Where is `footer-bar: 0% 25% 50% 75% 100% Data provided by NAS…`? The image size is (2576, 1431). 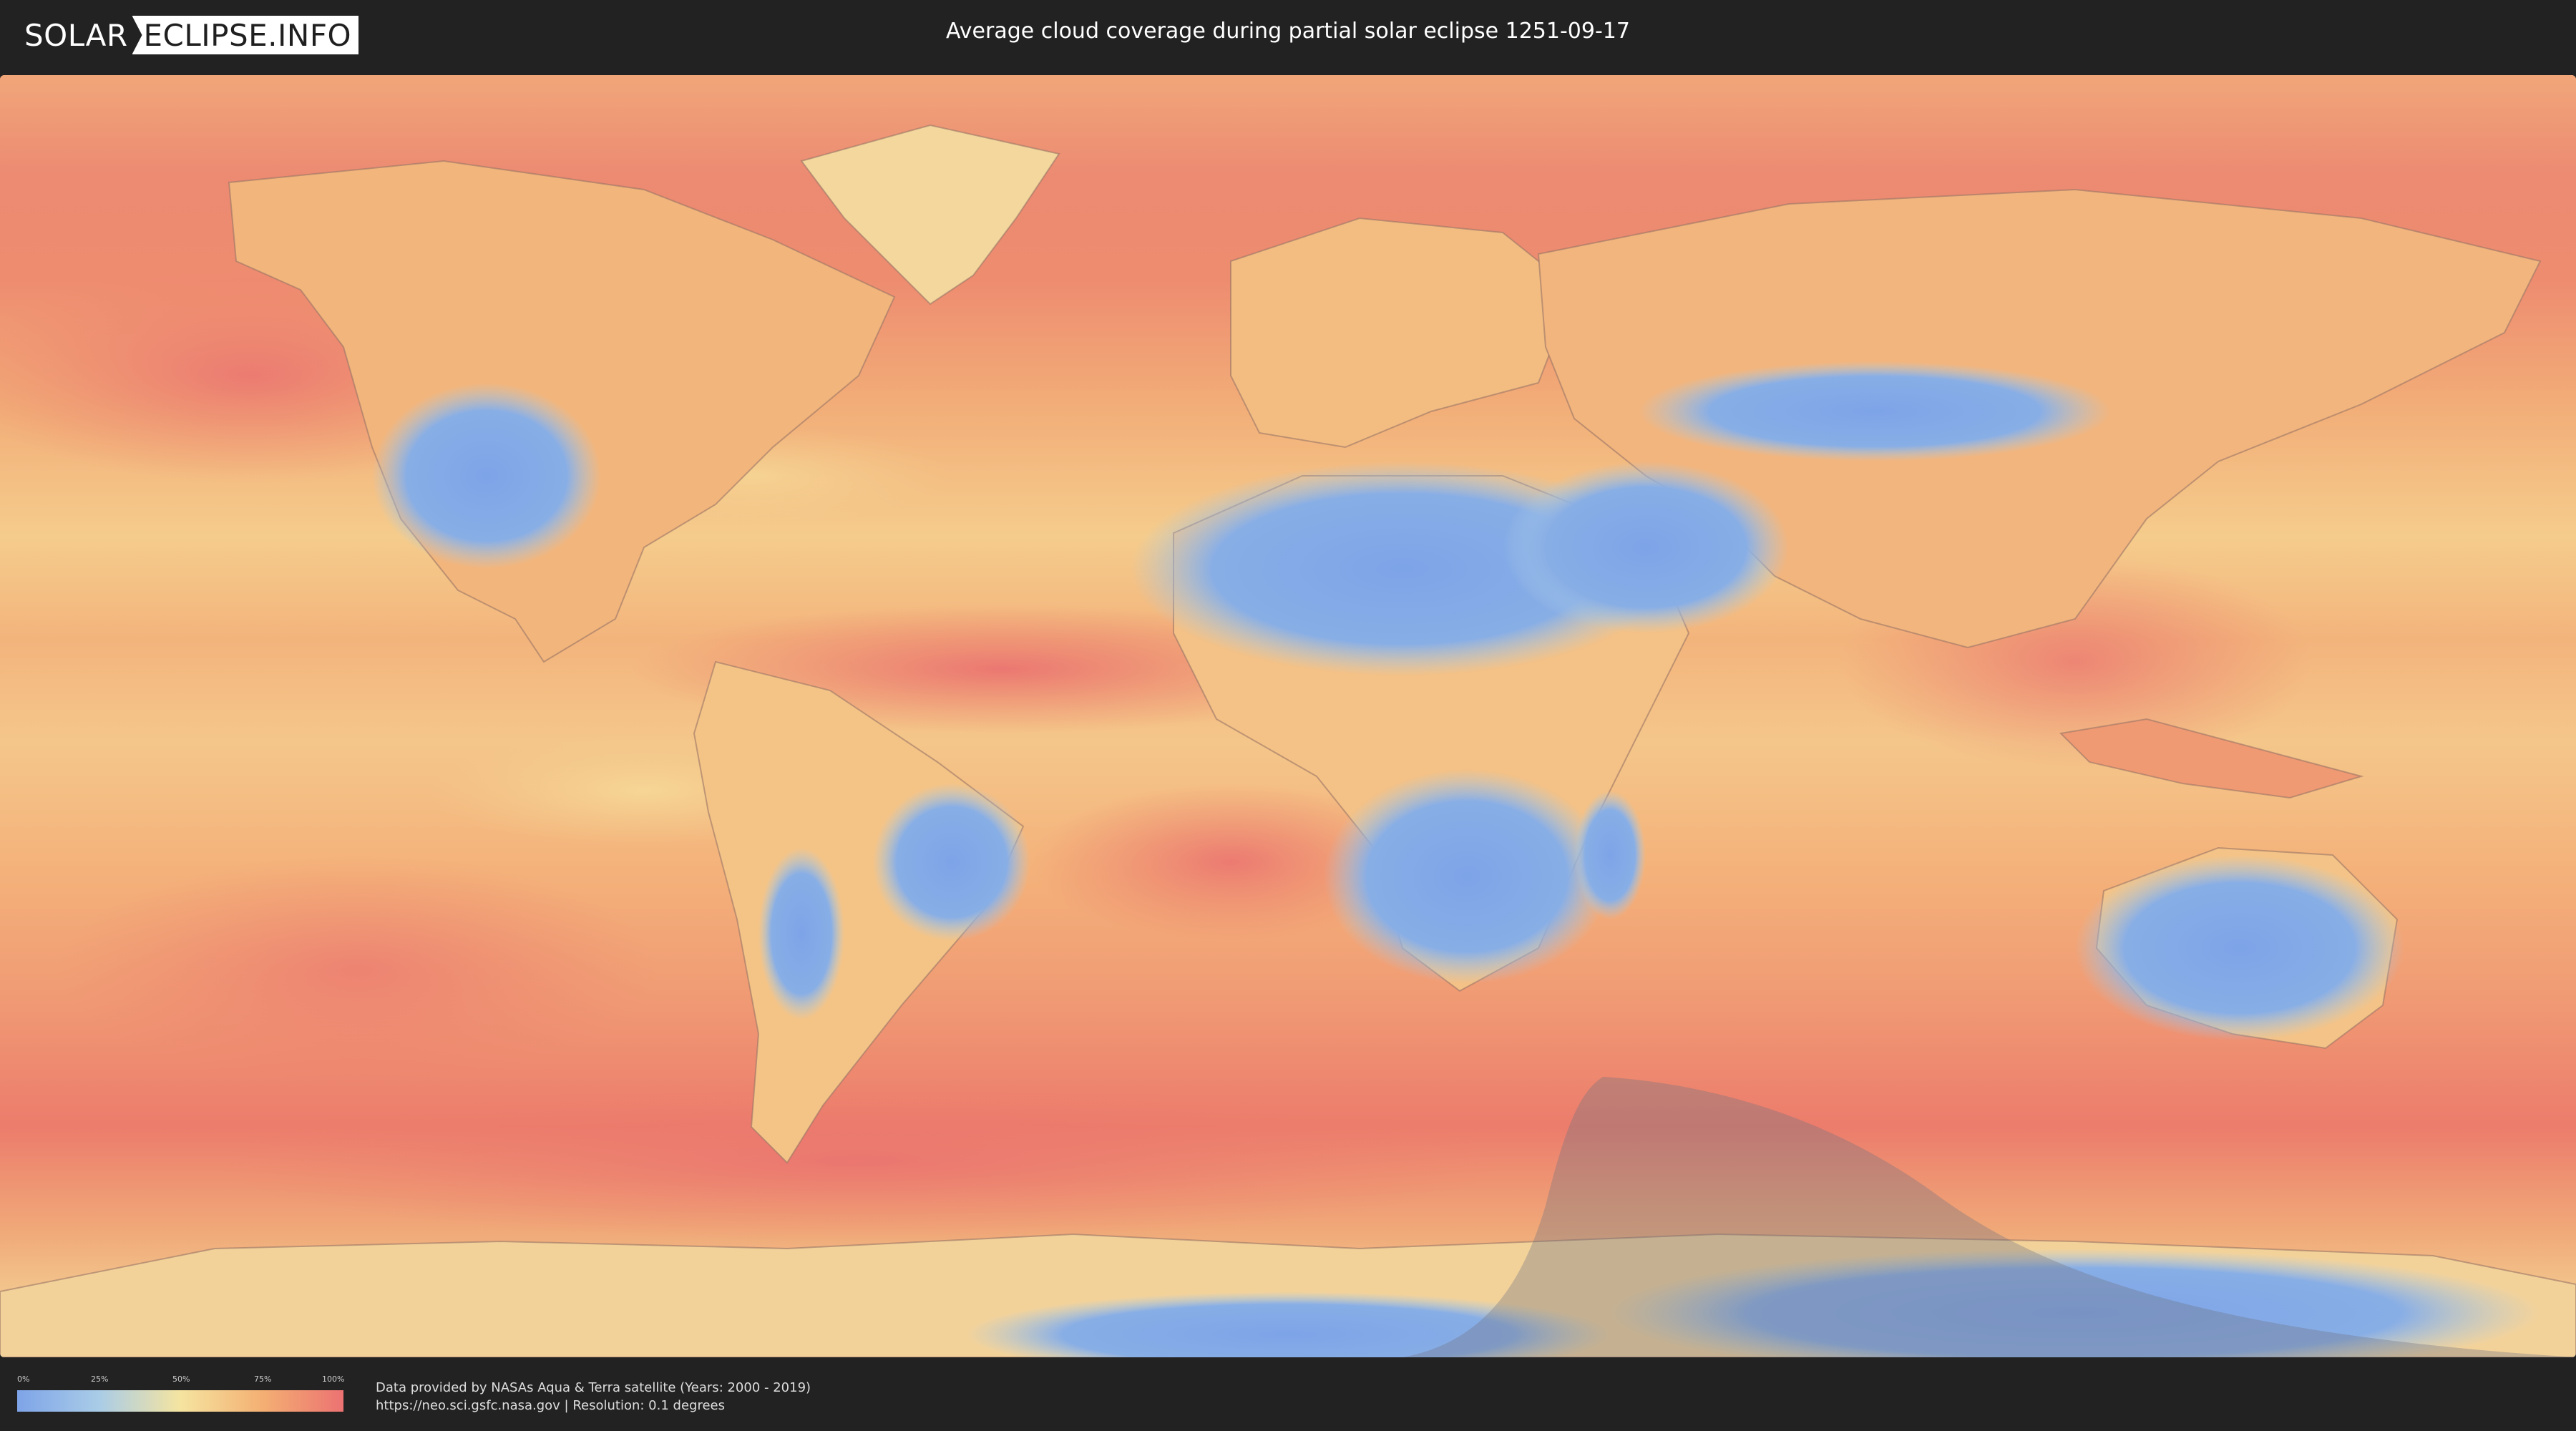 footer-bar: 0% 25% 50% 75% 100% Data provided by NAS… is located at coordinates (1288, 1394).